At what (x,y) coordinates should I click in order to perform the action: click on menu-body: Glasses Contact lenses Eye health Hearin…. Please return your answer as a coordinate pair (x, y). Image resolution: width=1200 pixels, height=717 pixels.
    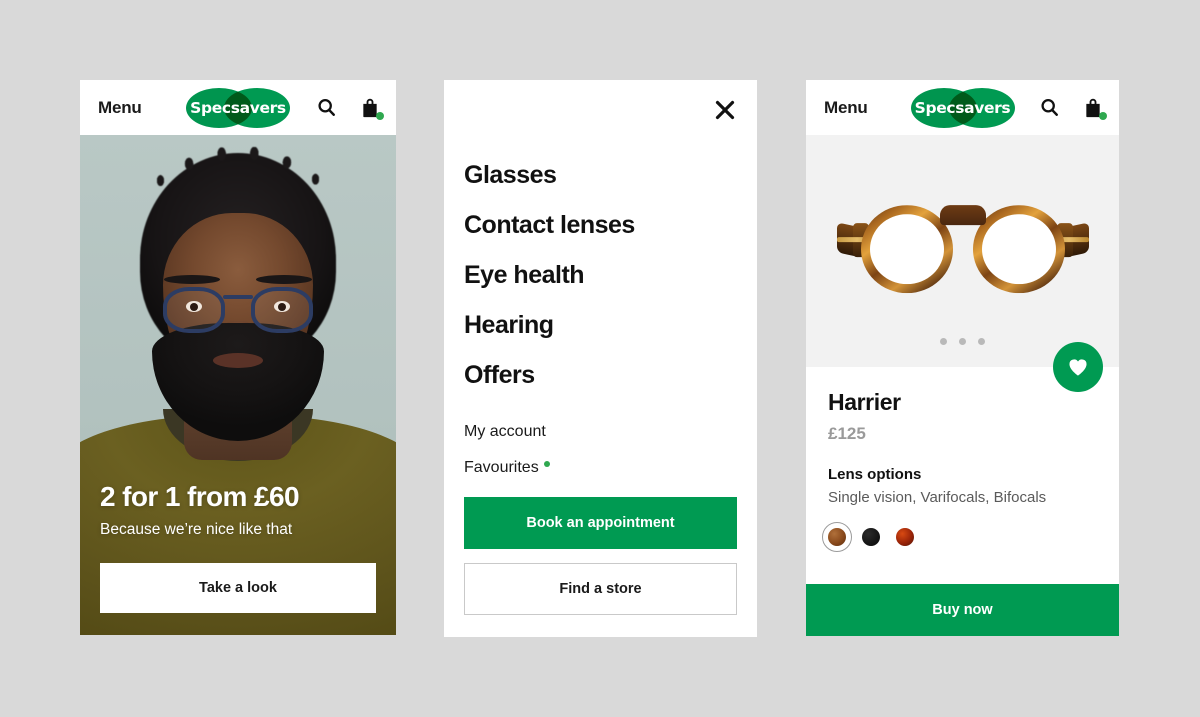
    Looking at the image, I should click on (600, 311).